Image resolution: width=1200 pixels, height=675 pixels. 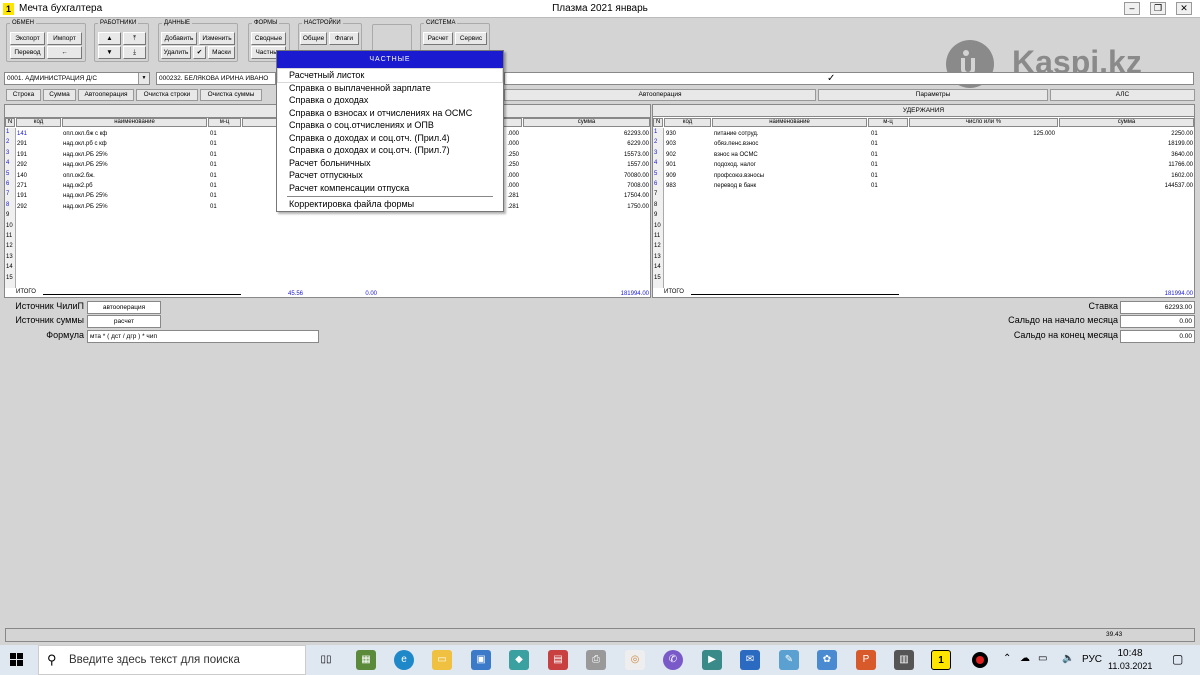 I want to click on arrow-up-icon: ▲, so click(x=109, y=38).